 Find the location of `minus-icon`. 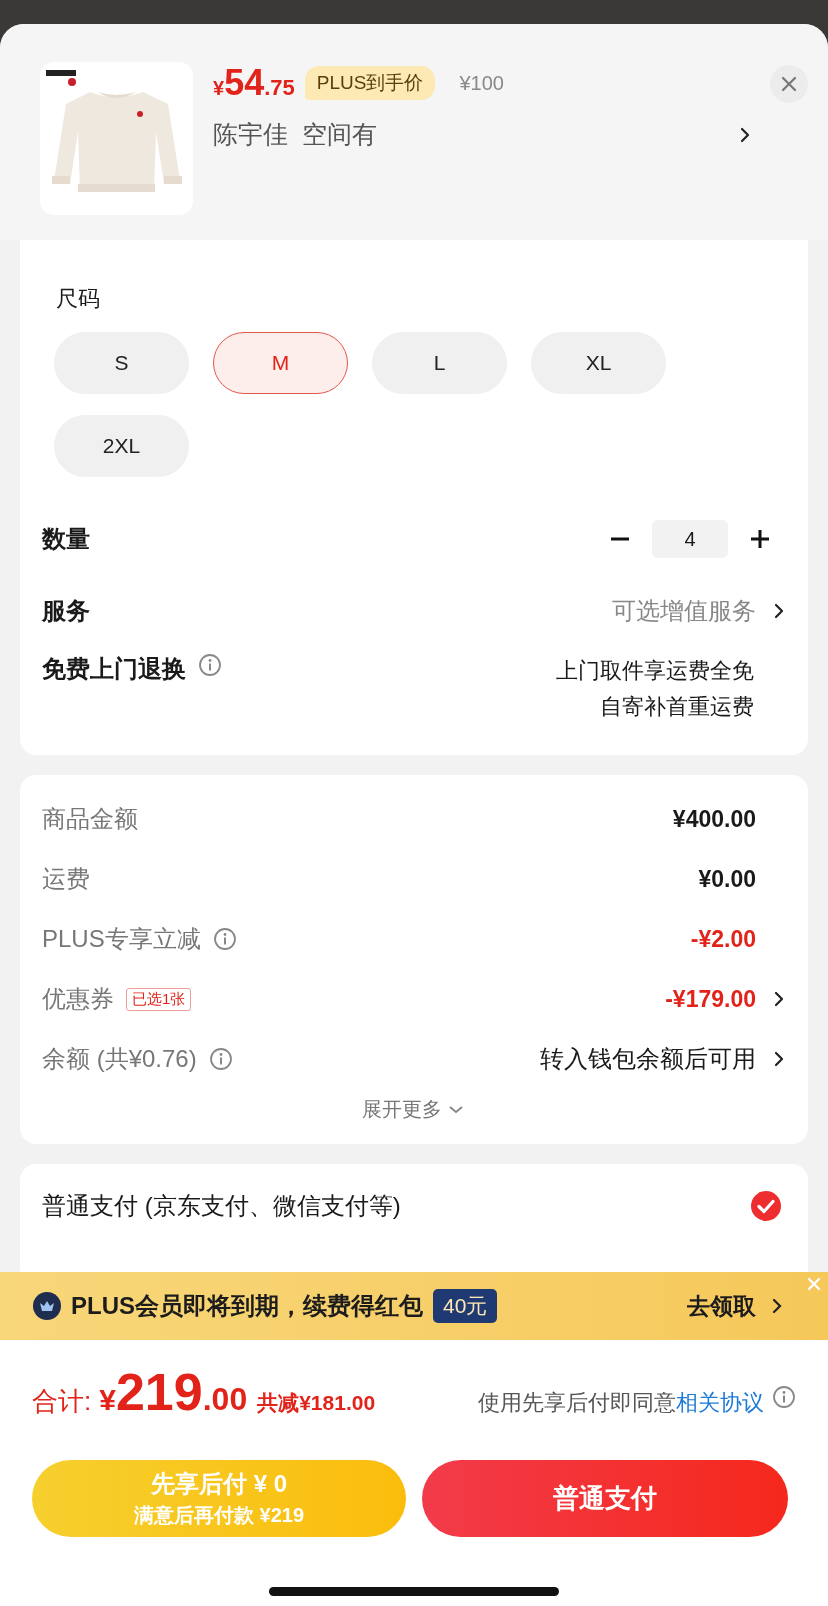

minus-icon is located at coordinates (620, 539).